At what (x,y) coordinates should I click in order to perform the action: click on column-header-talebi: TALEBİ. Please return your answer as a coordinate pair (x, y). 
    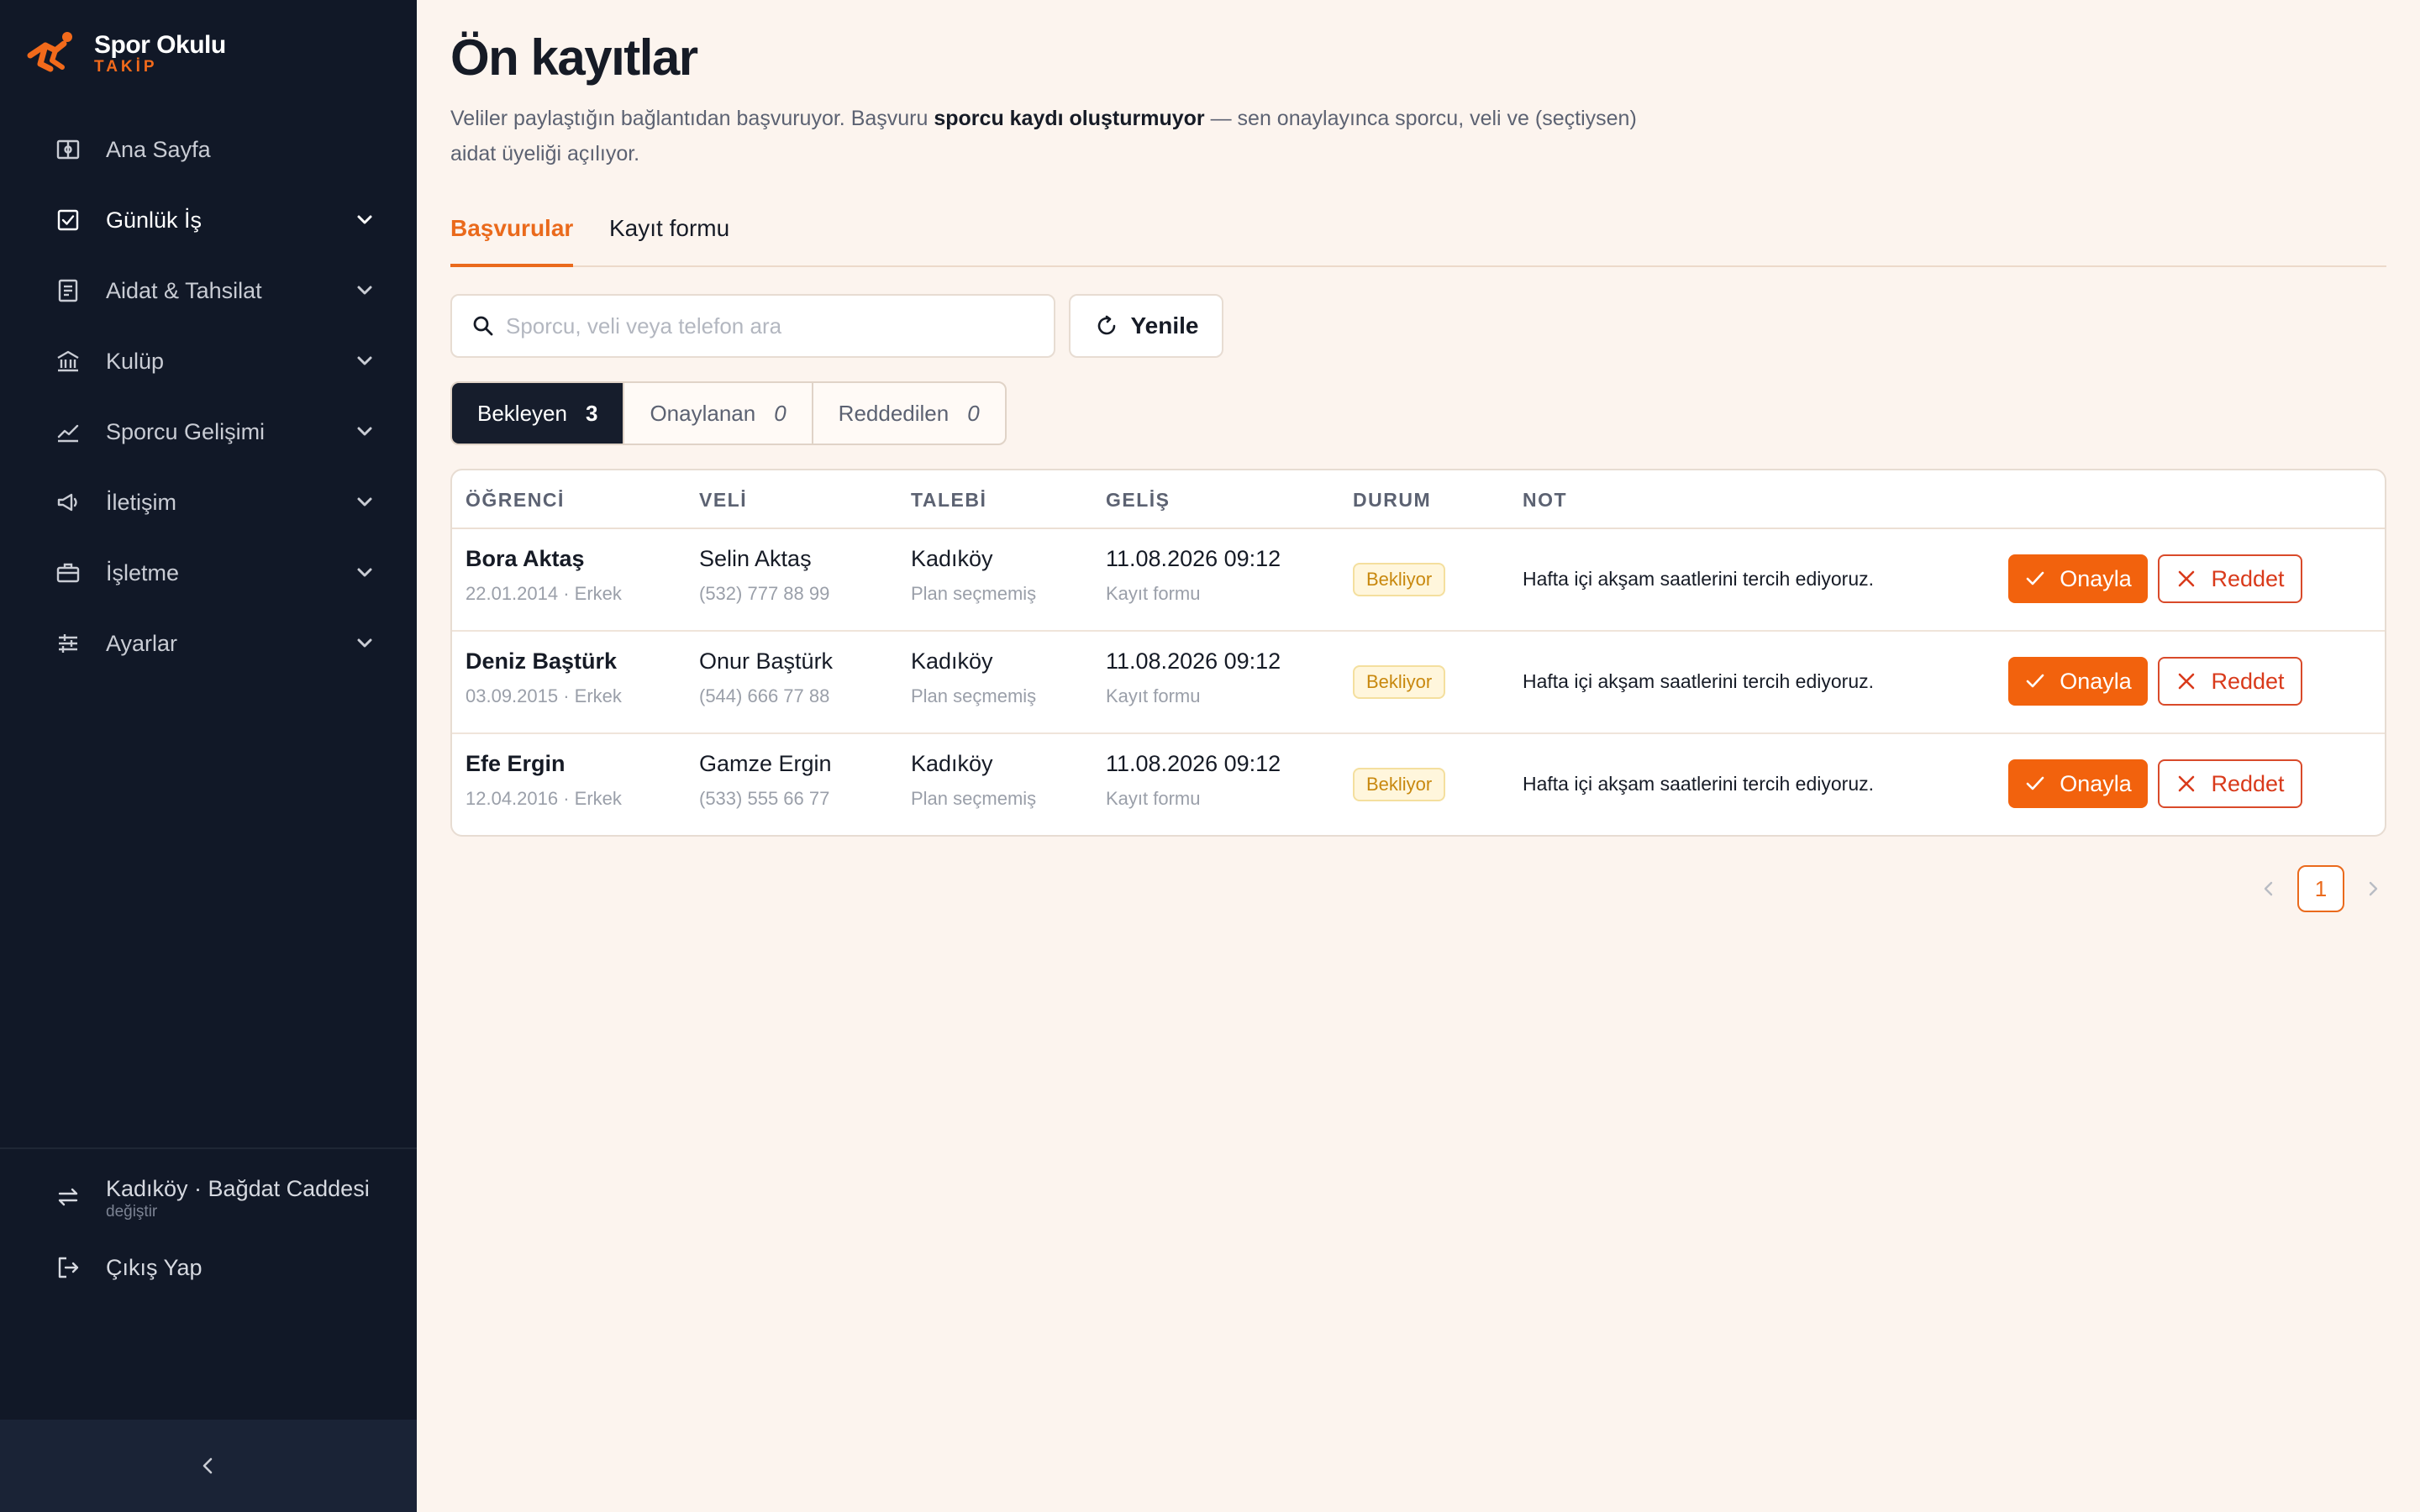
    Looking at the image, I should click on (949, 500).